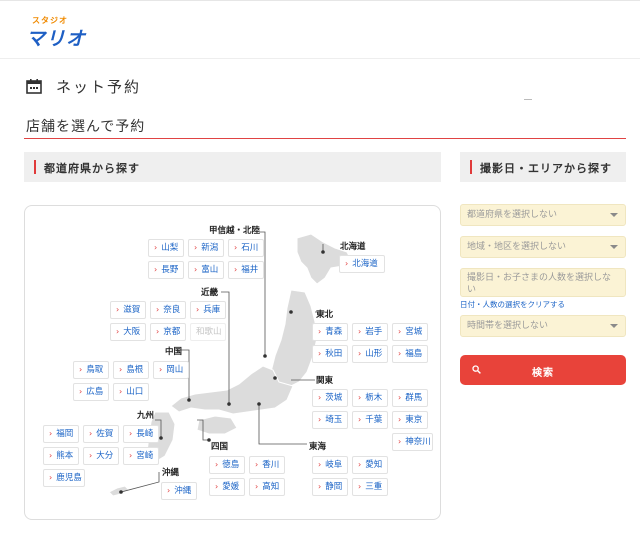 The width and height of the screenshot is (640, 550). I want to click on prefecture-link-saga: › 佐賀, so click(101, 434).